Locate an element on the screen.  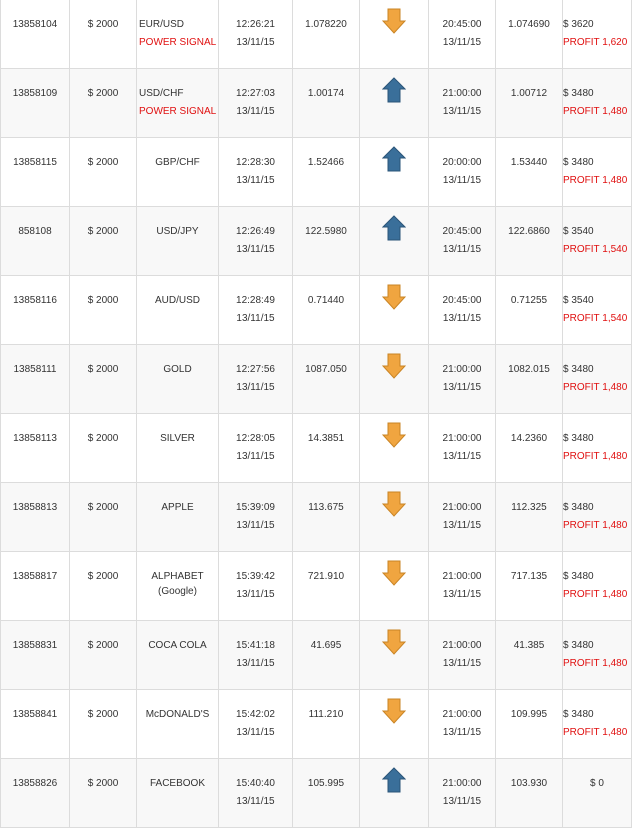
profit-label: PROFIT 1,540 is located at coordinates (595, 249).